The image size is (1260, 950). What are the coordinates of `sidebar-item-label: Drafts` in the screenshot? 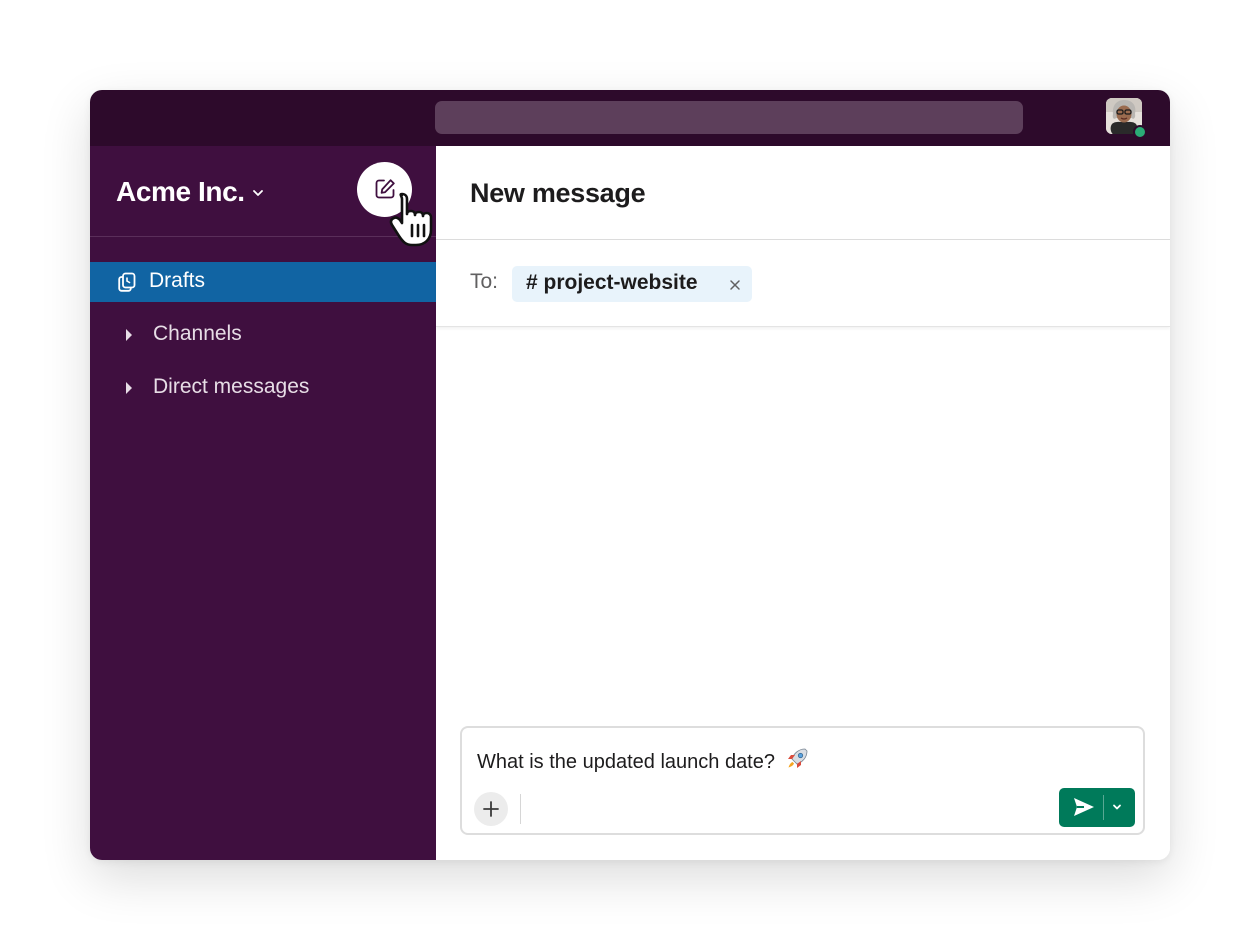 It's located at (177, 280).